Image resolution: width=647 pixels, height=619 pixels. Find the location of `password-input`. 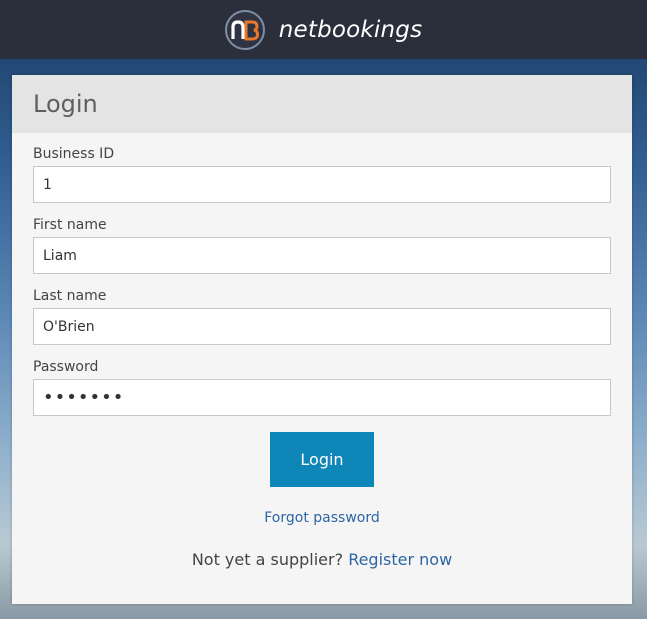

password-input is located at coordinates (322, 397).